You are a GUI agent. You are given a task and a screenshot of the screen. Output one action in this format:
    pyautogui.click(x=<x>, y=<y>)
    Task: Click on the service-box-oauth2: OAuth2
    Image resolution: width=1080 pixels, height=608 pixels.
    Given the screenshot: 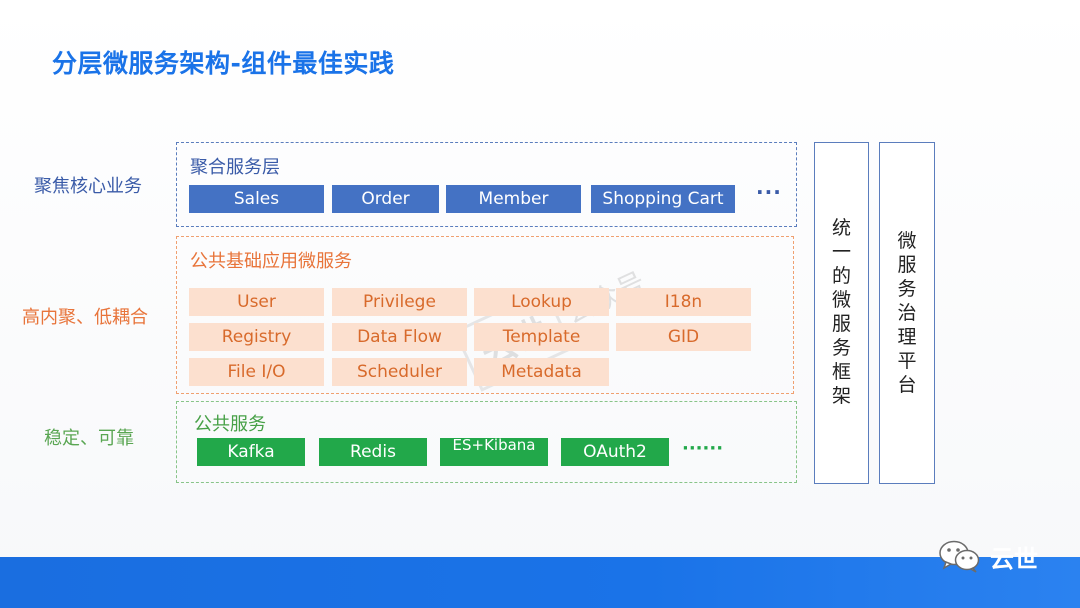 What is the action you would take?
    pyautogui.click(x=615, y=452)
    